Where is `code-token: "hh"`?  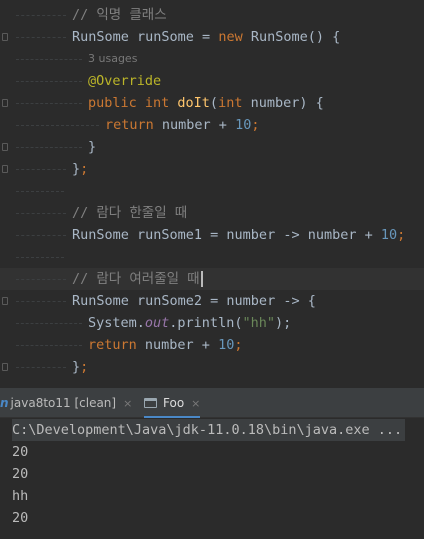 code-token: "hh" is located at coordinates (258, 323).